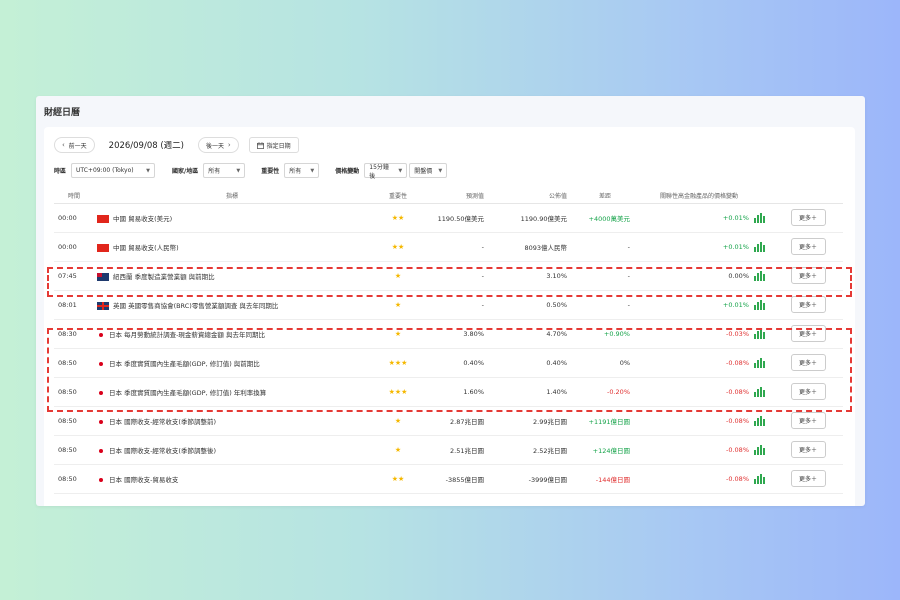  What do you see at coordinates (162, 421) in the screenshot?
I see `indicator-name: 日本 國際收支-經常收支(季節調整前)` at bounding box center [162, 421].